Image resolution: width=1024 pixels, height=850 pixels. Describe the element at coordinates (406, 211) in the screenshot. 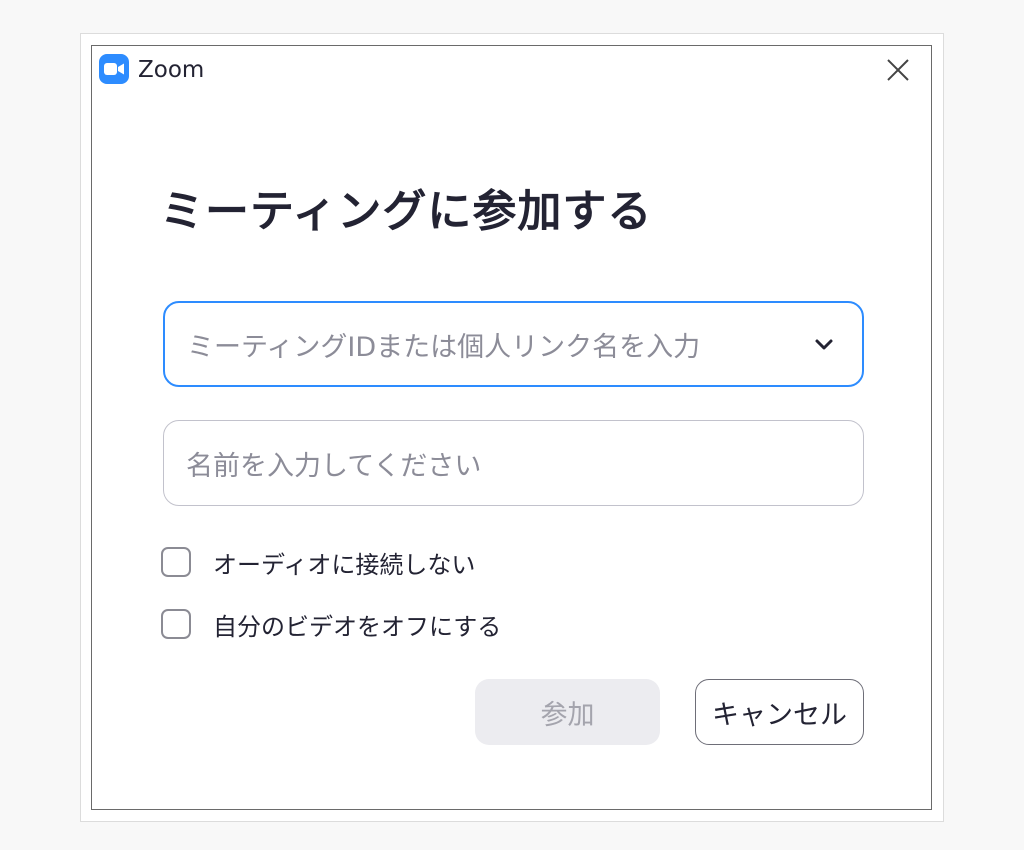

I see `page-title: ミーティングに参加する` at that location.